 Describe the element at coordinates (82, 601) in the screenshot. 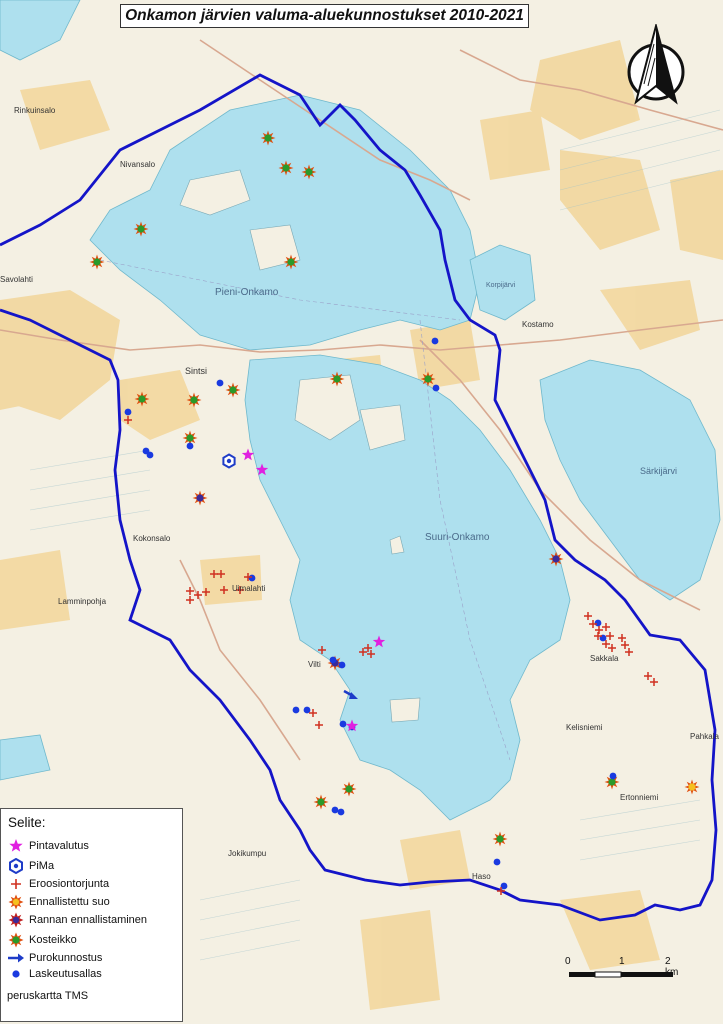

I see `place-label-lamminpohja: Lamminpohja` at that location.